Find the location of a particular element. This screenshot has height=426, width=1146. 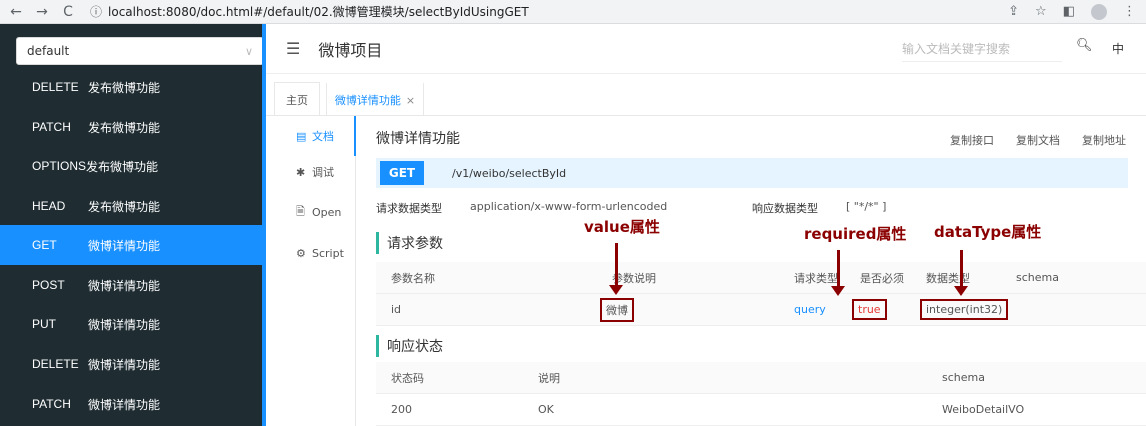

sidebar-item-patch: PATCH 发布微博功能 is located at coordinates (131, 127).